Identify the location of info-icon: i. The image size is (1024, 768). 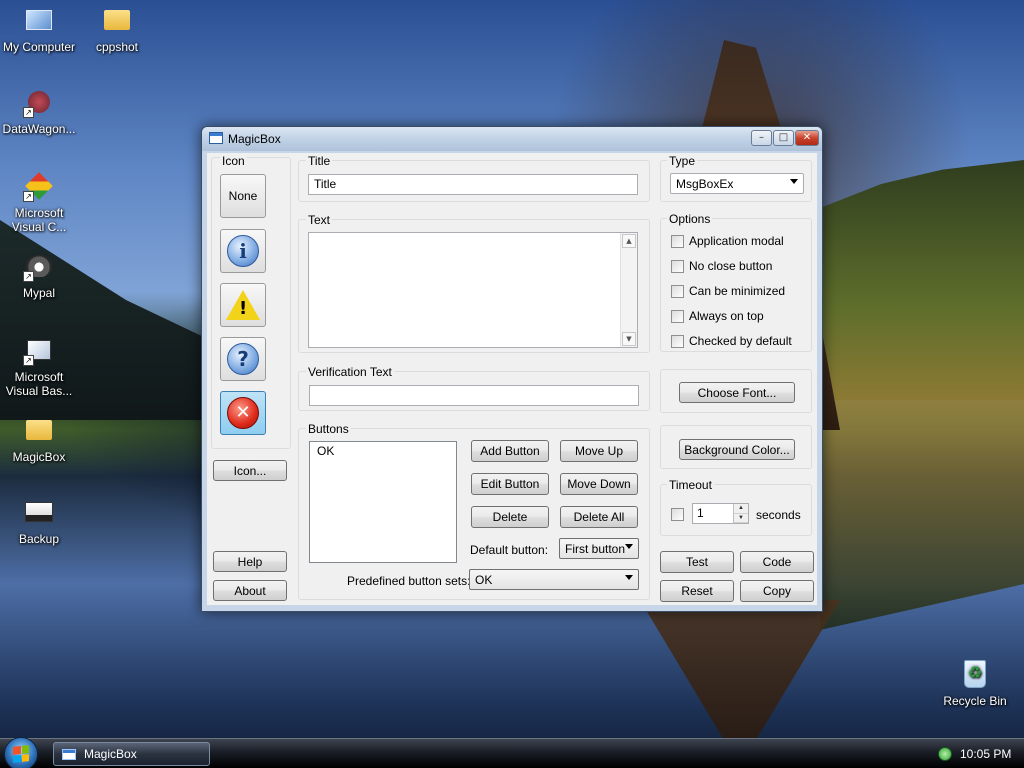
(243, 251).